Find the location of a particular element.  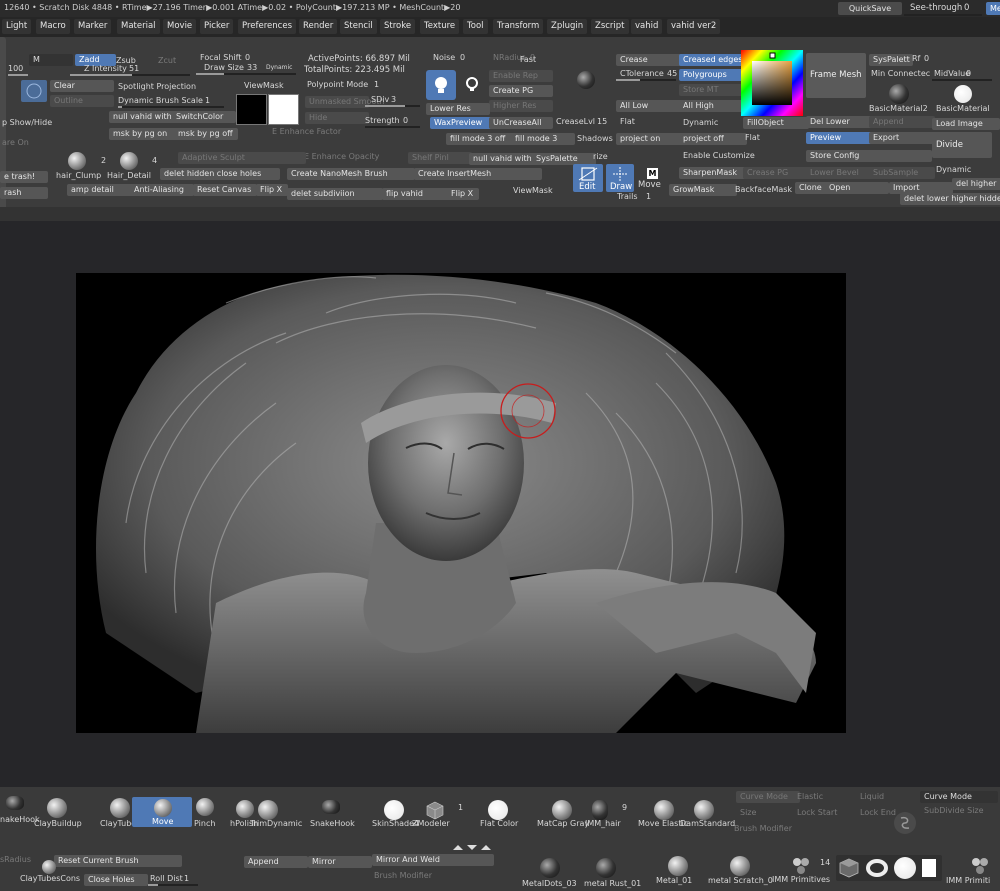

material-matcap-gray: MatCap Gray is located at coordinates (563, 823).